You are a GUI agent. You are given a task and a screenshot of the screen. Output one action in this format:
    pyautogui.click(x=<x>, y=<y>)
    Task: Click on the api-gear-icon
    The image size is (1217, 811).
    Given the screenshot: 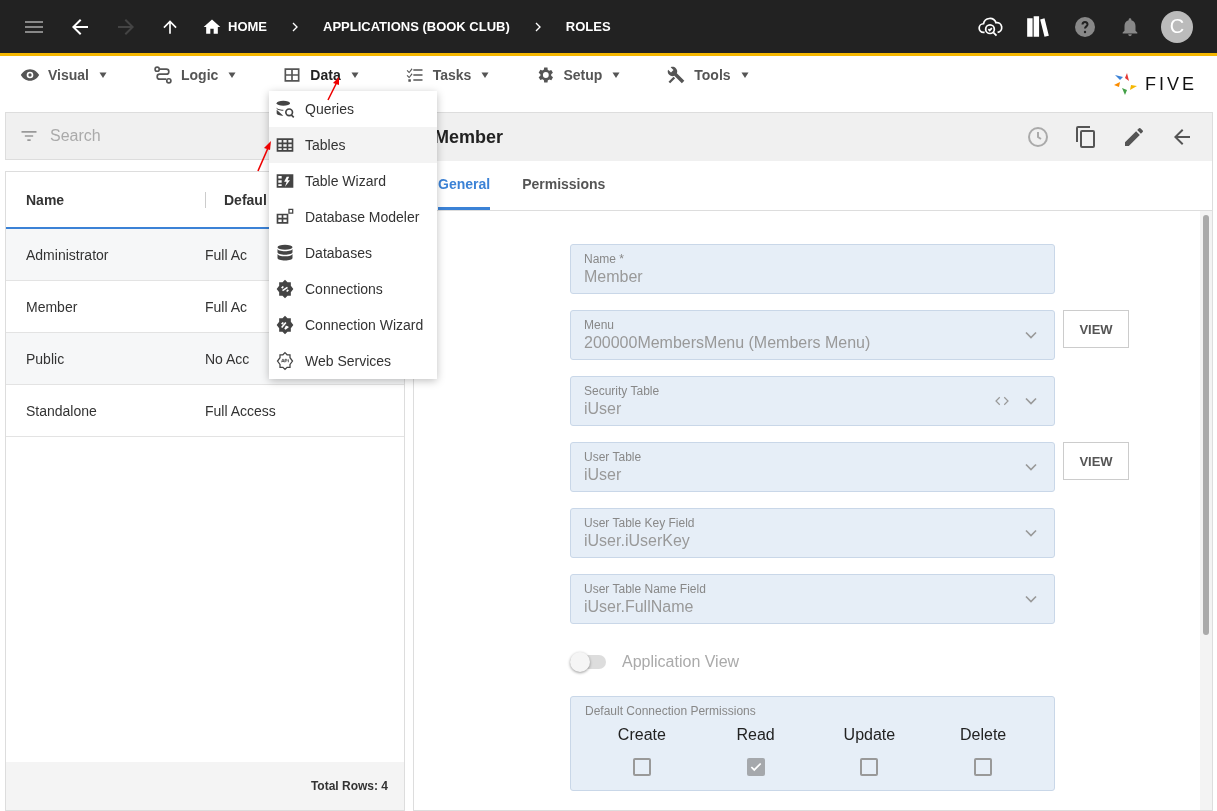 What is the action you would take?
    pyautogui.click(x=285, y=361)
    